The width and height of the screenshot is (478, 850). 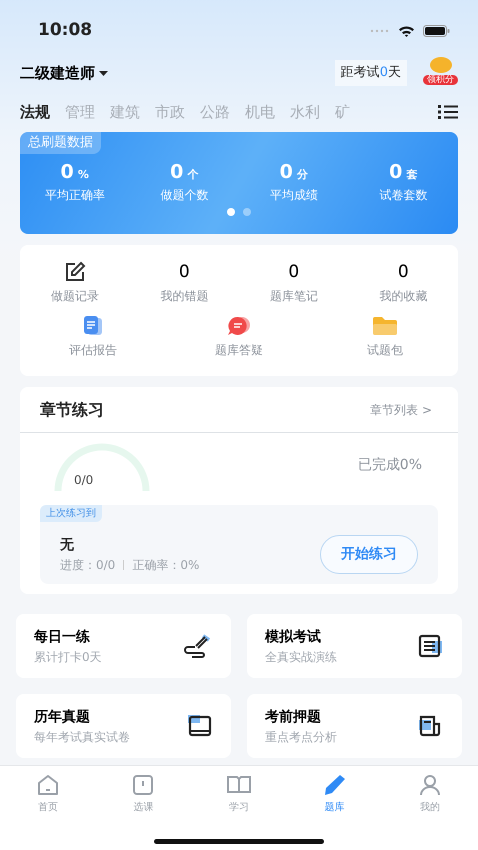 What do you see at coordinates (64, 73) in the screenshot?
I see `exam-selector: 二级建造师` at bounding box center [64, 73].